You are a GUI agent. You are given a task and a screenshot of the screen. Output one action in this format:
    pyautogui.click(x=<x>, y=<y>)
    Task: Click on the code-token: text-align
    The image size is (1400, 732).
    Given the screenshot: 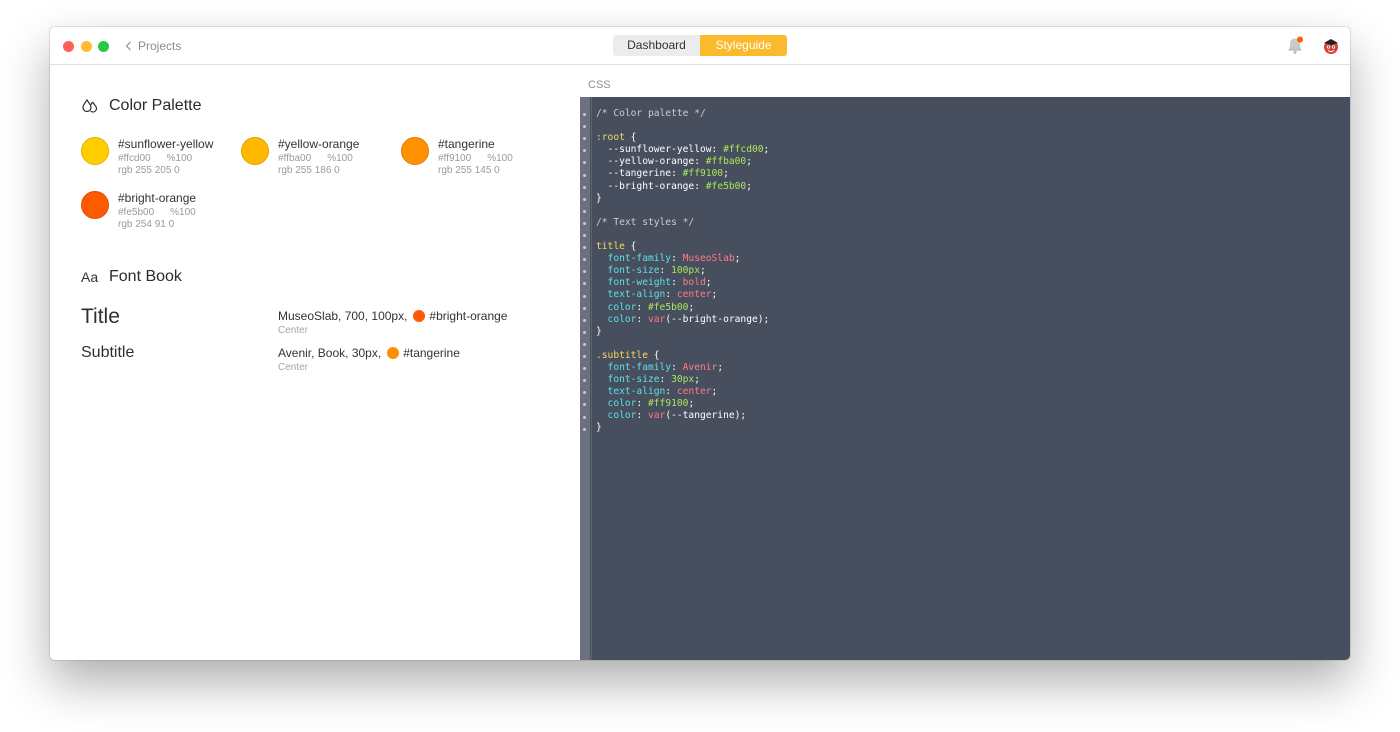 What is the action you would take?
    pyautogui.click(x=631, y=392)
    